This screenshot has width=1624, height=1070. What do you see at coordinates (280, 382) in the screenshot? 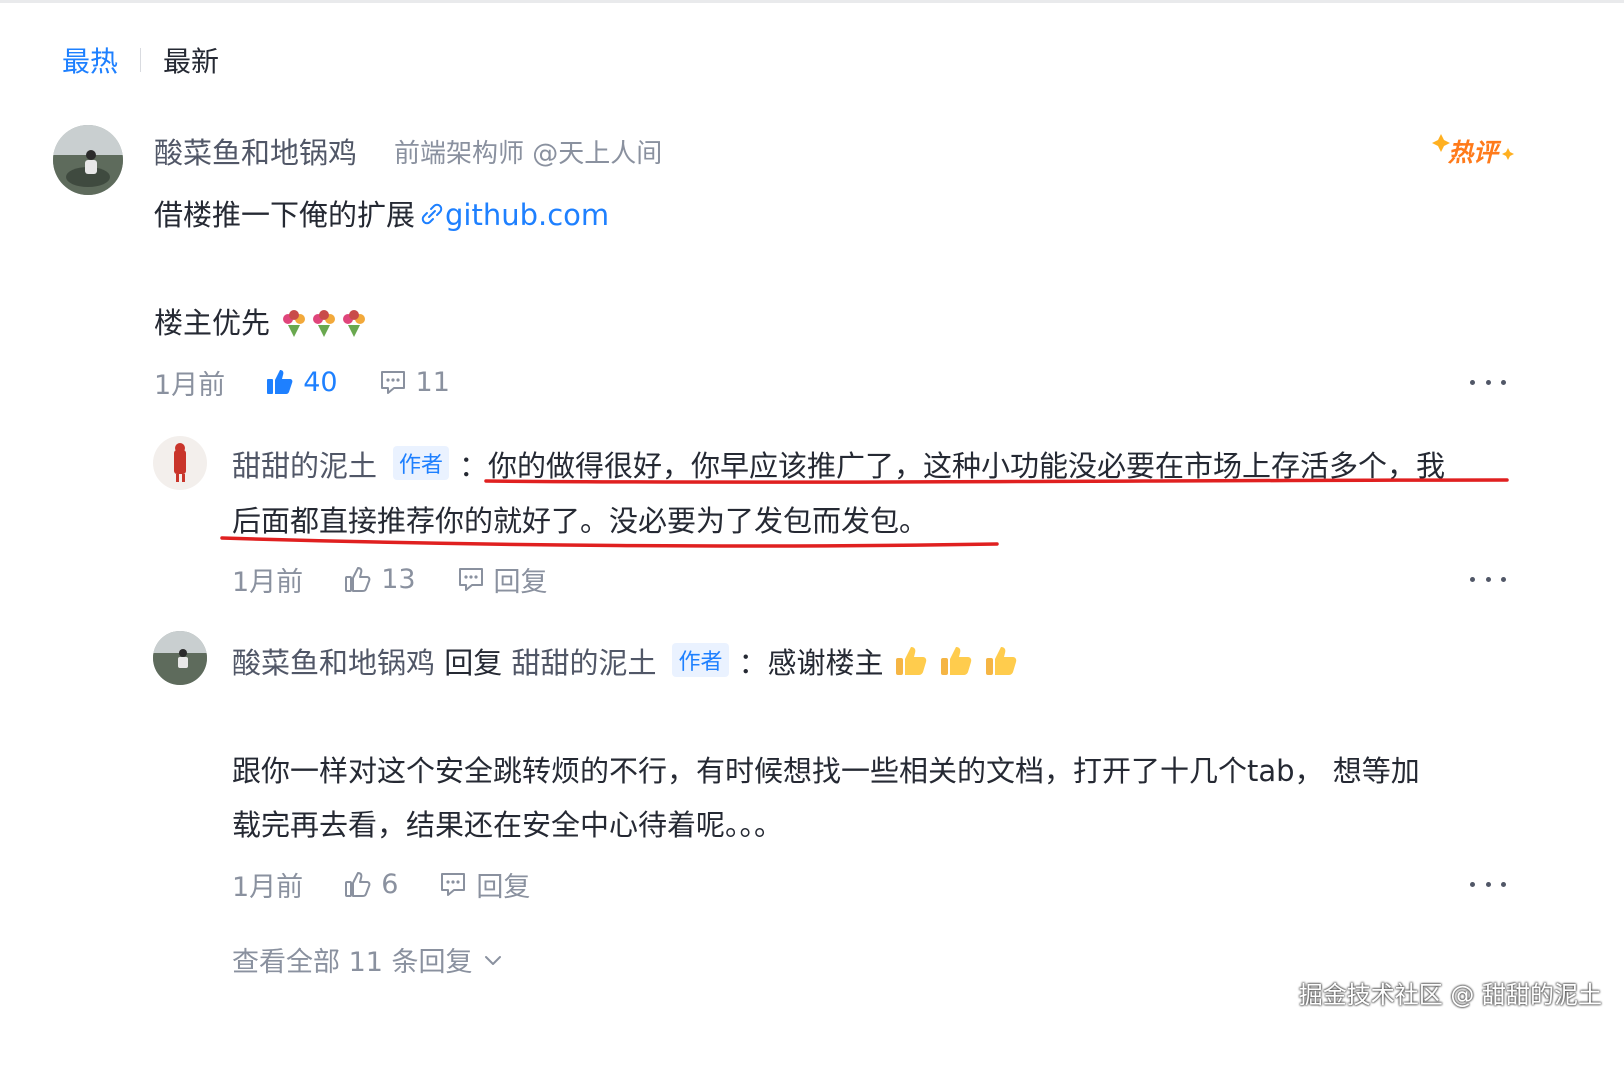
I see `thumbs-up-filled-icon` at bounding box center [280, 382].